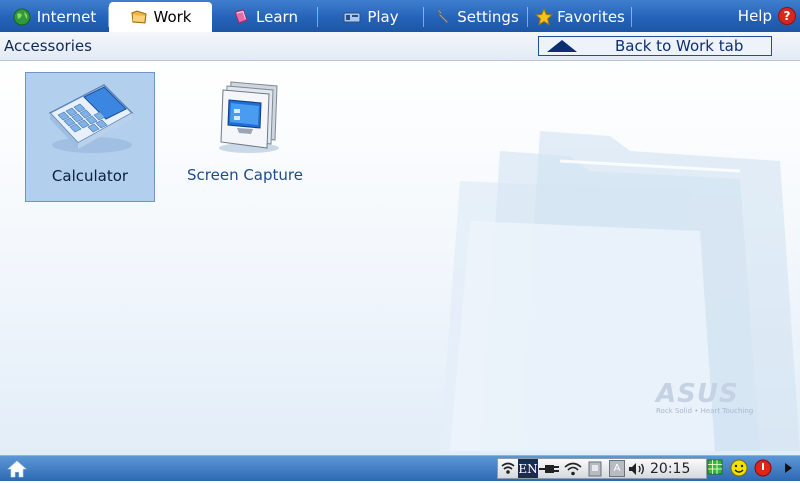 The image size is (800, 483). I want to click on screen-capture-label: Screen Capture, so click(245, 175).